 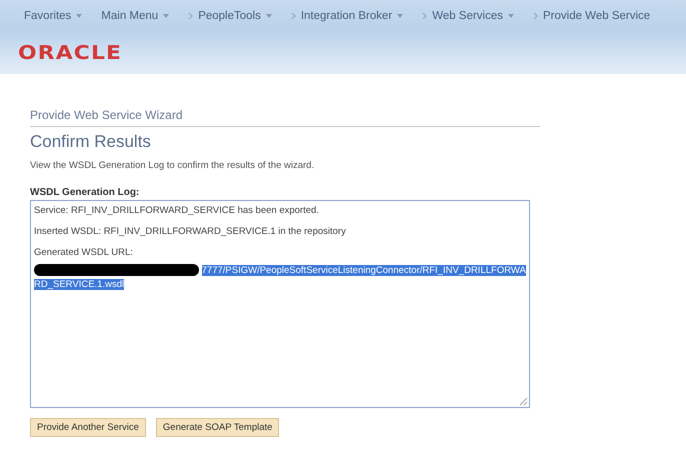 What do you see at coordinates (596, 16) in the screenshot?
I see `menu-link: Provide Web Service` at bounding box center [596, 16].